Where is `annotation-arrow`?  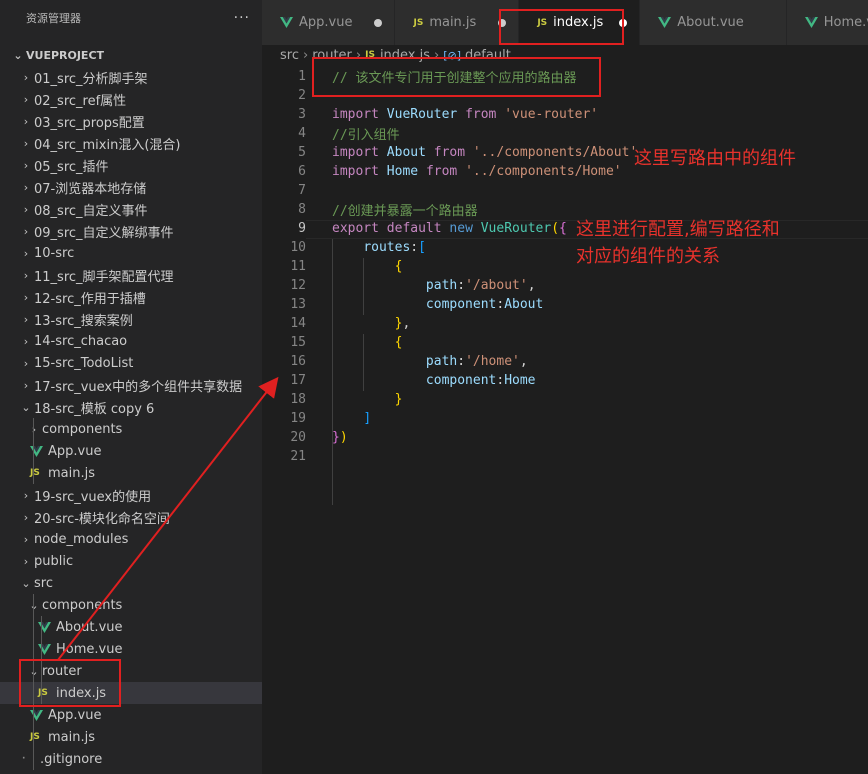
annotation-arrow is located at coordinates (168, 518).